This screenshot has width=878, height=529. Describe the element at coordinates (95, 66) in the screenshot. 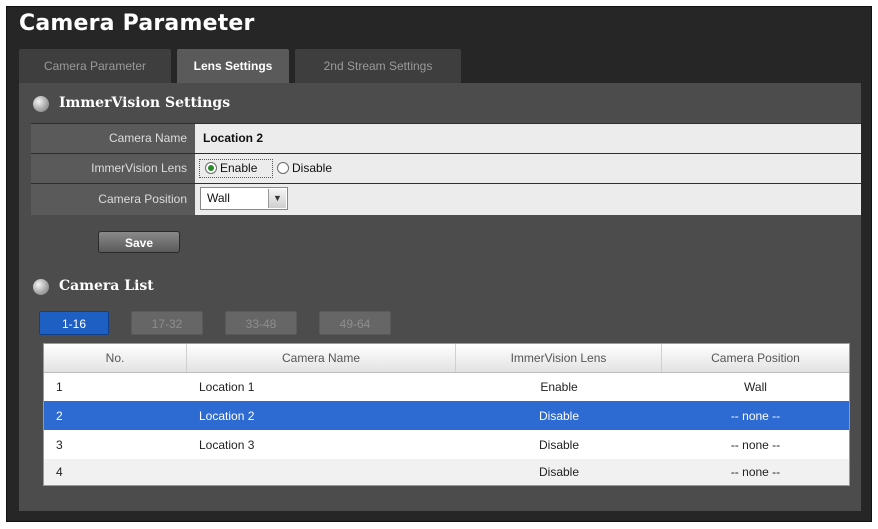

I see `tab-camera-parameter: Camera Parameter` at that location.